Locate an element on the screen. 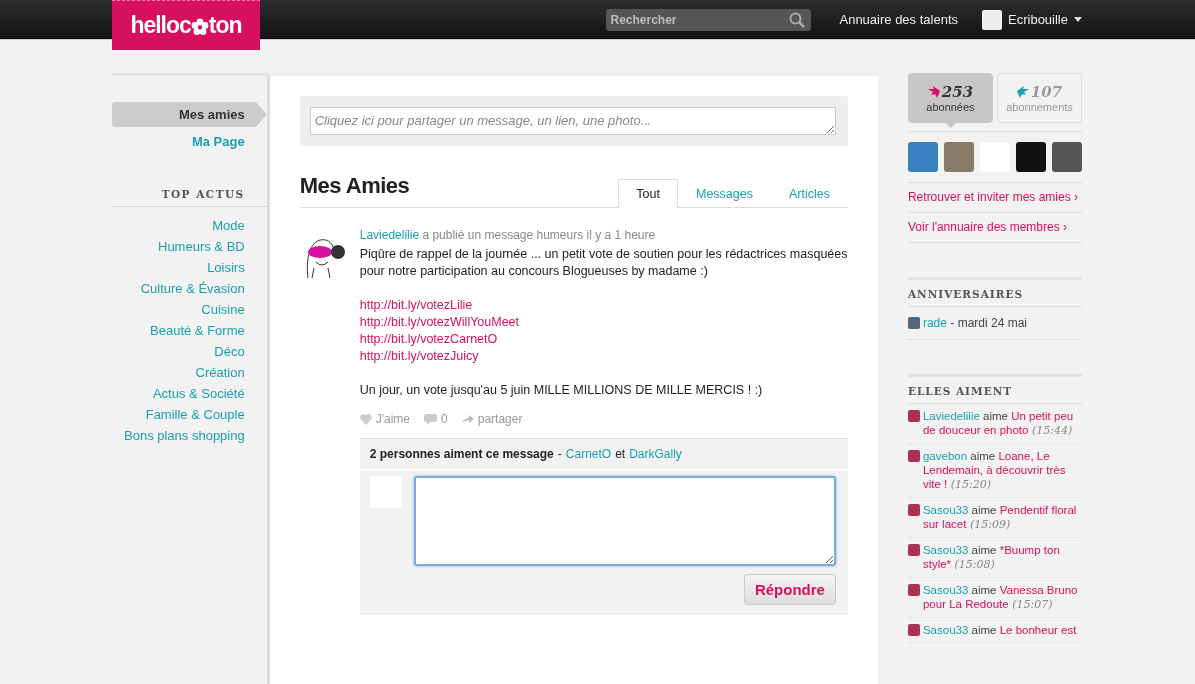 Image resolution: width=1195 pixels, height=684 pixels. nav-item: Mes amies is located at coordinates (189, 114).